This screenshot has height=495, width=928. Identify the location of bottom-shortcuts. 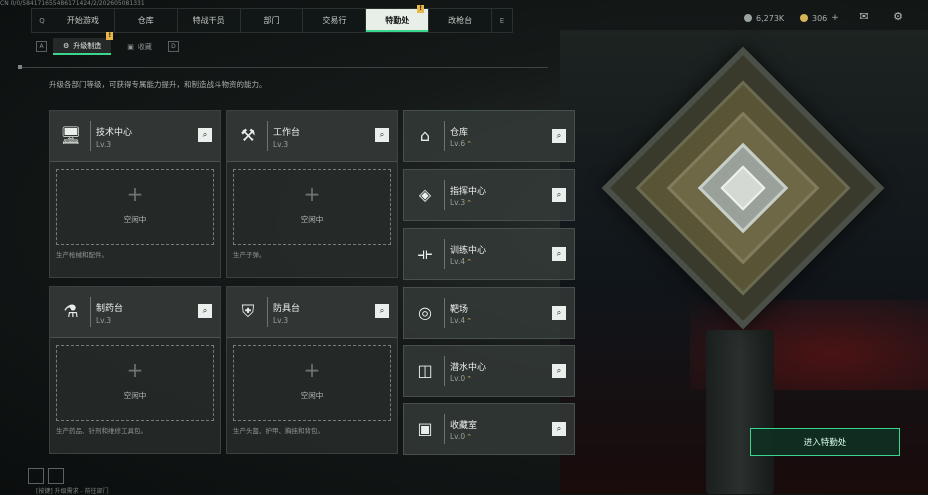
(46, 476).